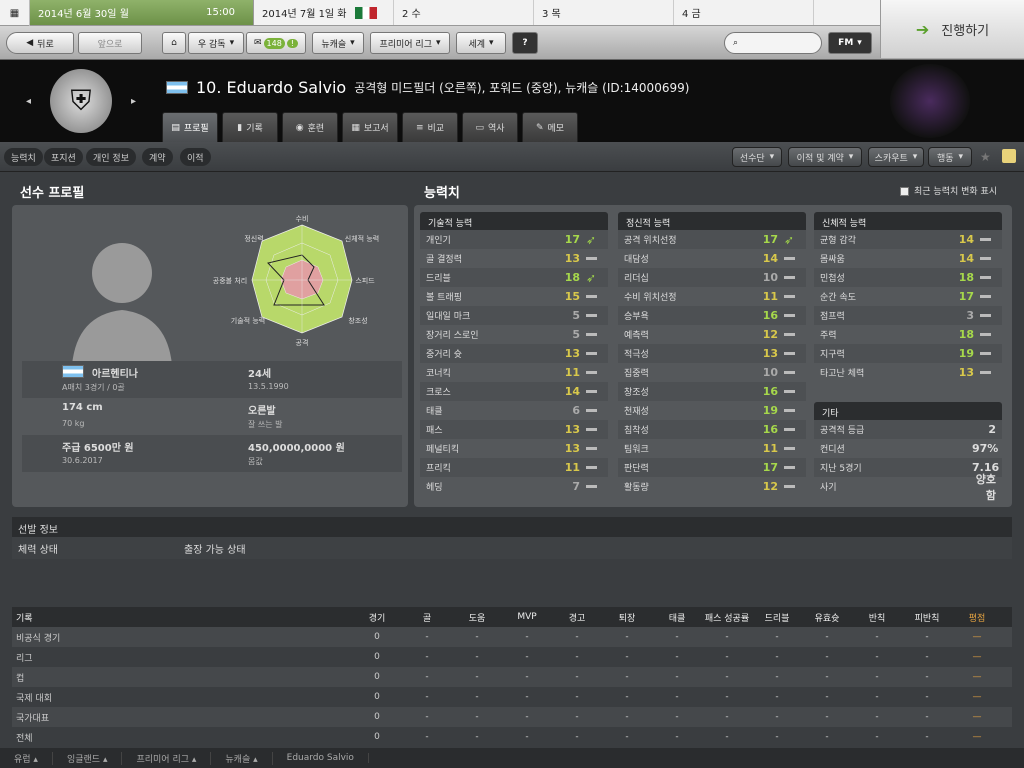  Describe the element at coordinates (777, 617) in the screenshot. I see `column-header: 드리블` at that location.